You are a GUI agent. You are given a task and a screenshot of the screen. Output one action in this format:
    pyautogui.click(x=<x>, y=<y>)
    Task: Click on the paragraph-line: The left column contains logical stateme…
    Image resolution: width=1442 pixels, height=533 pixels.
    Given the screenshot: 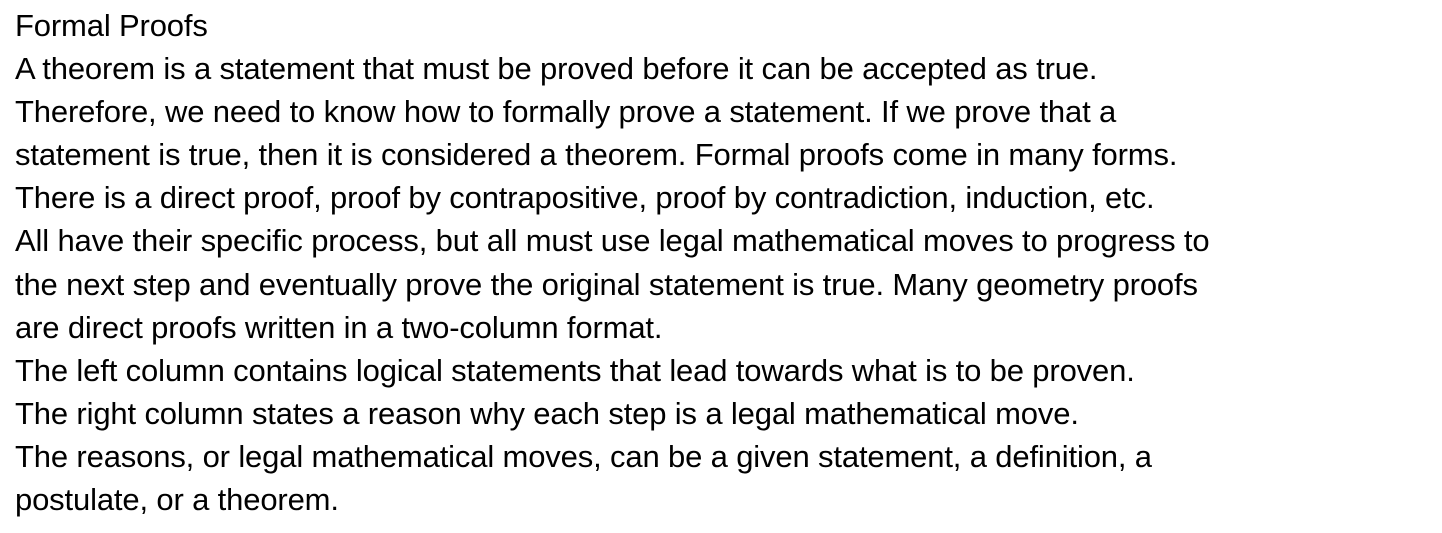 What is the action you would take?
    pyautogui.click(x=575, y=370)
    